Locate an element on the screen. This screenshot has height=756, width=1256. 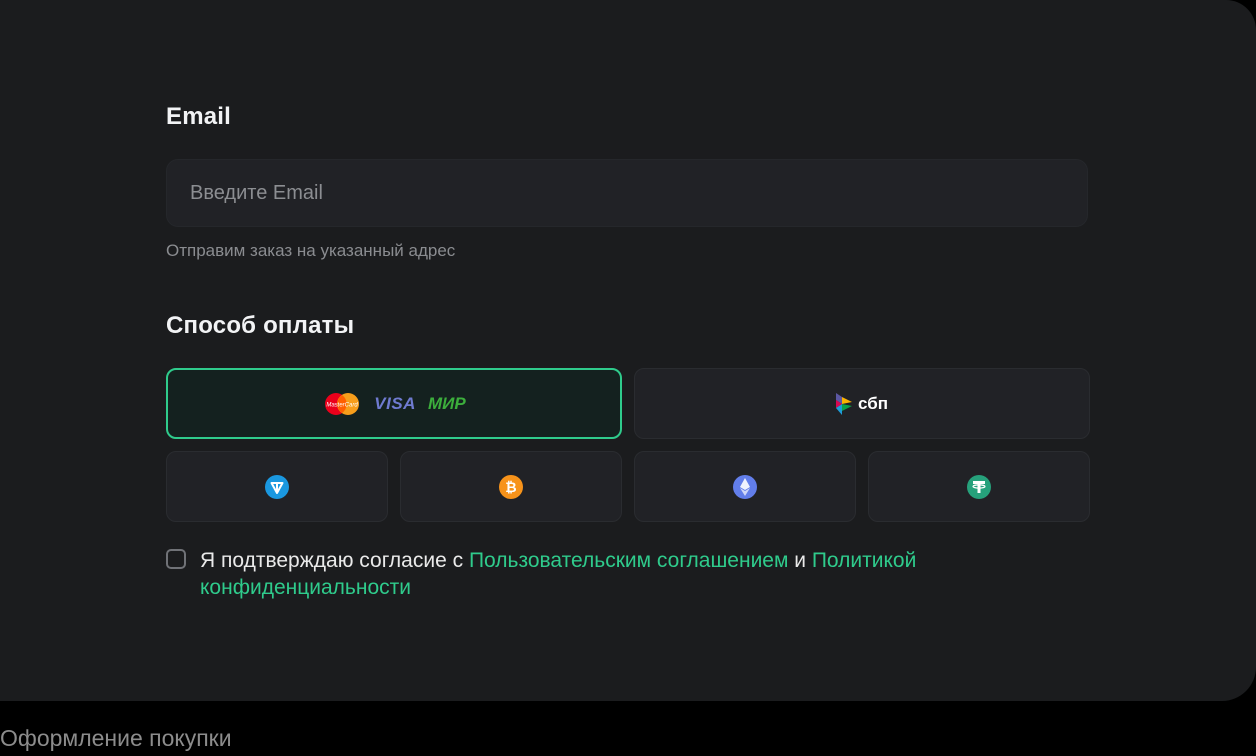
payment-option-cards: MasterCard VISA МИР is located at coordinates (394, 403).